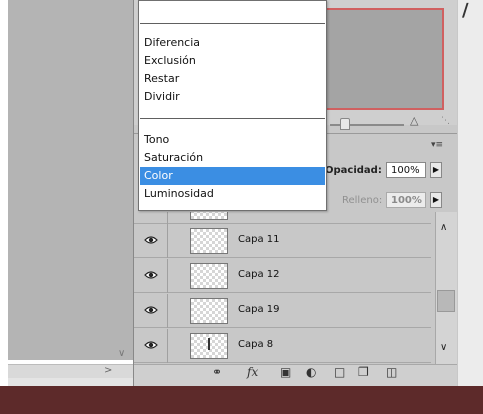 The image size is (483, 414). What do you see at coordinates (345, 124) in the screenshot?
I see `zoom-slider-thumb` at bounding box center [345, 124].